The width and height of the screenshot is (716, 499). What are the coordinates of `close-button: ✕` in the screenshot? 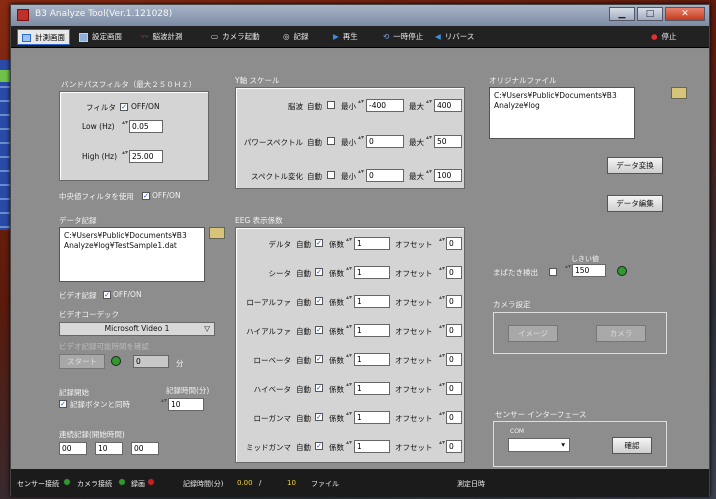 It's located at (685, 14).